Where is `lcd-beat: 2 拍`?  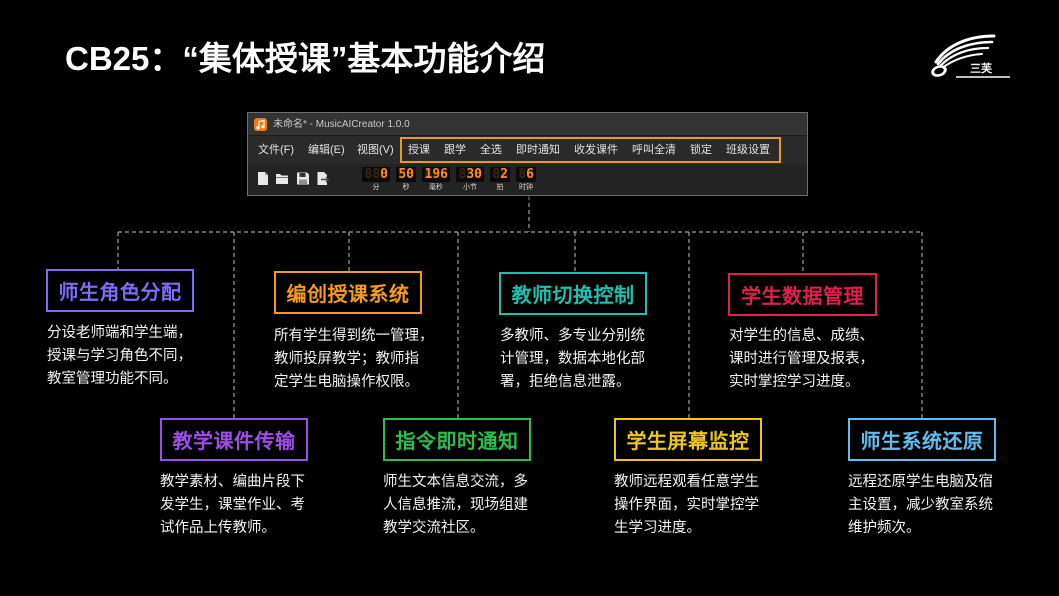 lcd-beat: 2 拍 is located at coordinates (500, 179).